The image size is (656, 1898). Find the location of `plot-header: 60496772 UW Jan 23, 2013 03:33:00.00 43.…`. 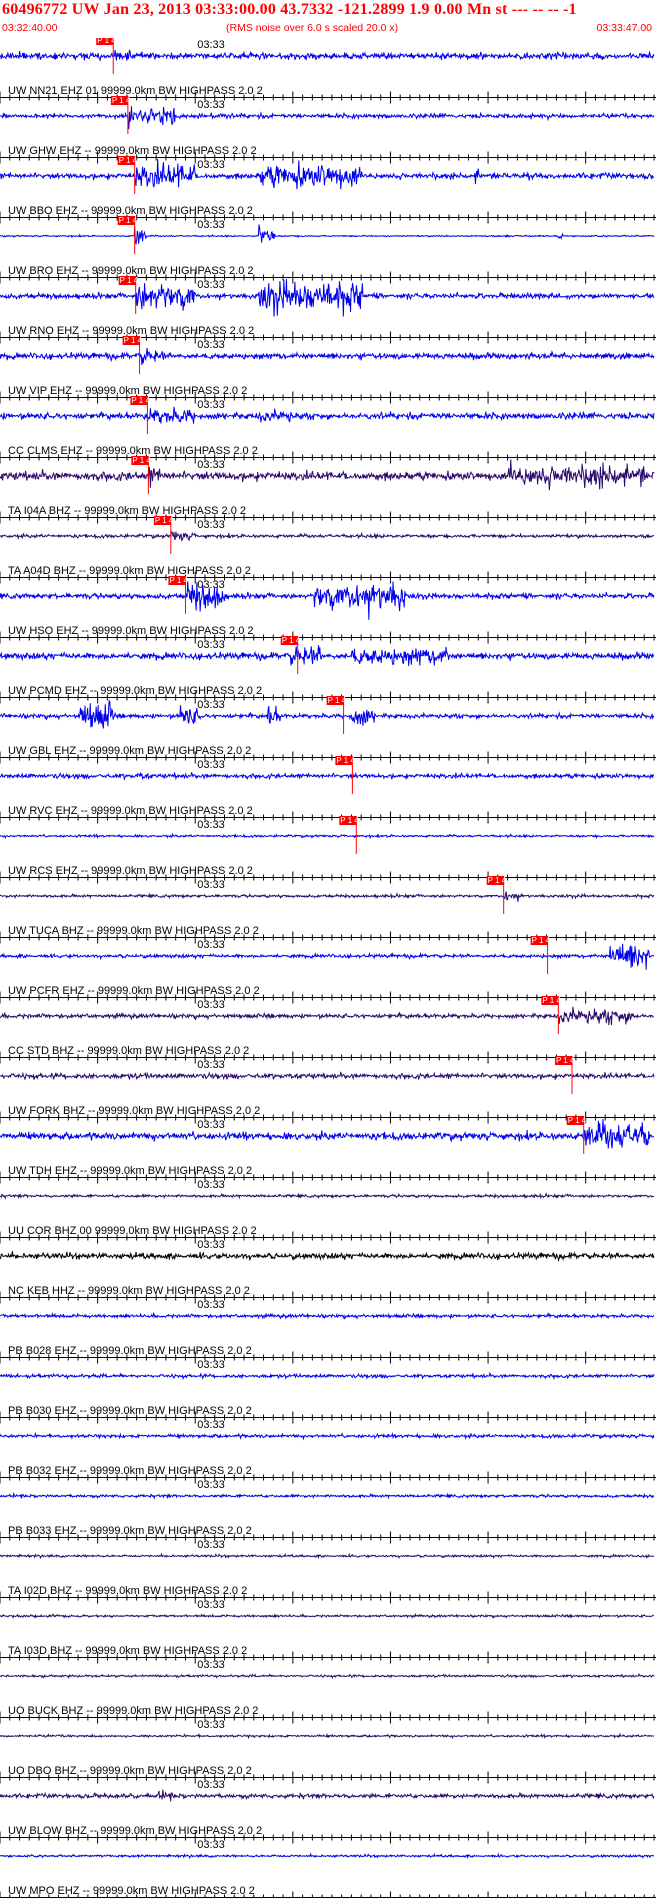

plot-header: 60496772 UW Jan 23, 2013 03:33:00.00 43.… is located at coordinates (328, 19).